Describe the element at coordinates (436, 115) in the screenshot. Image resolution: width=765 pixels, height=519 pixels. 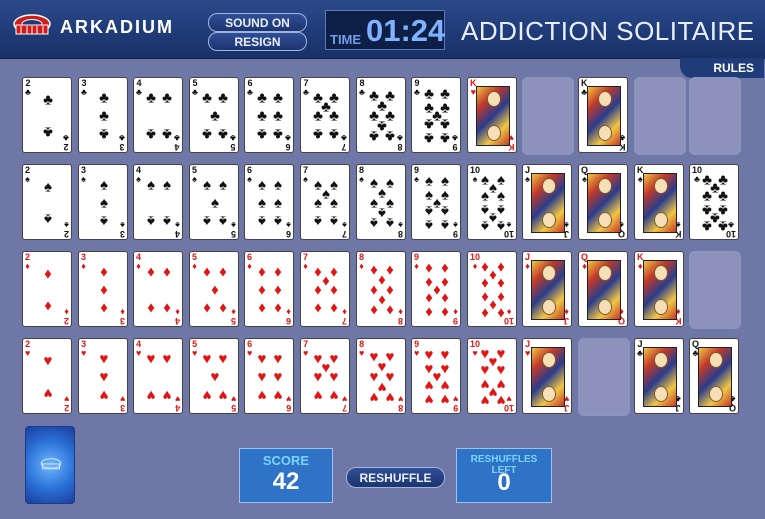
I see `playing-card: 9 ♣ 9 ♣ ♣ ♣ ♣ ♣ ♣ ♣ ♣ ♣ ♣` at that location.